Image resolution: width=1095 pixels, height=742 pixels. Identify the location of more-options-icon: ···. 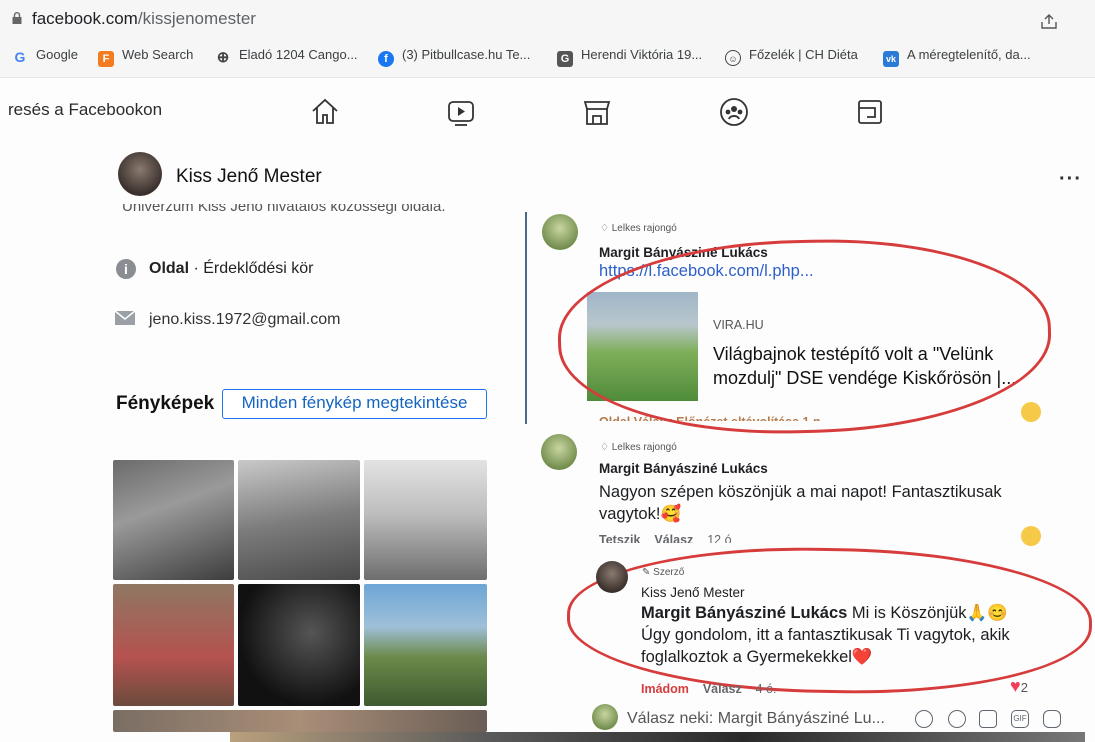
(1070, 179).